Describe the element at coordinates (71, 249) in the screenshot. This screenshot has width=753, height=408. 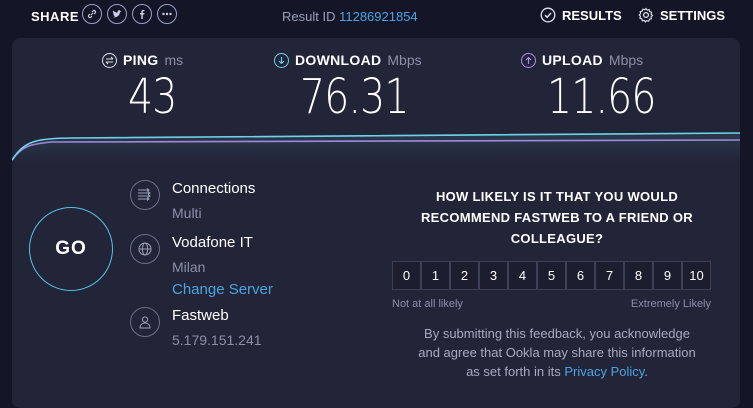
I see `go-button: GO` at that location.